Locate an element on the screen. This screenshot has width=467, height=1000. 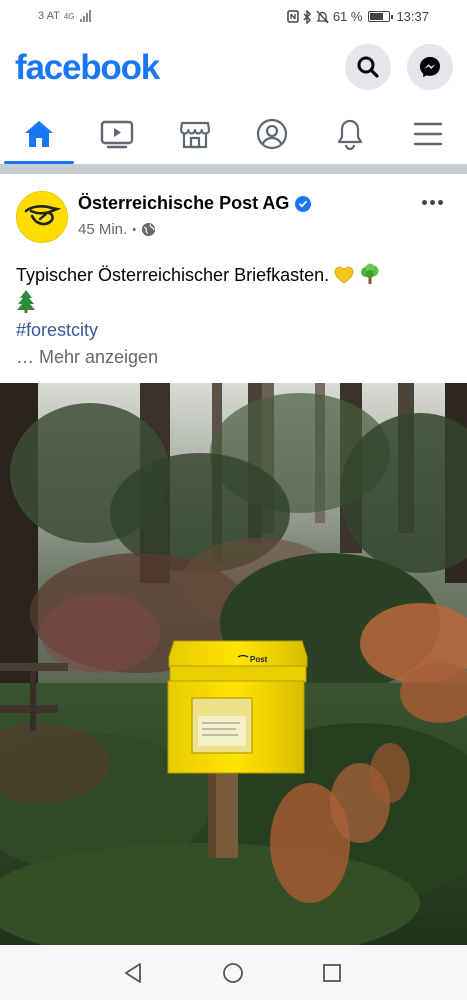
hashtag-link: #forestcity is located at coordinates (57, 330).